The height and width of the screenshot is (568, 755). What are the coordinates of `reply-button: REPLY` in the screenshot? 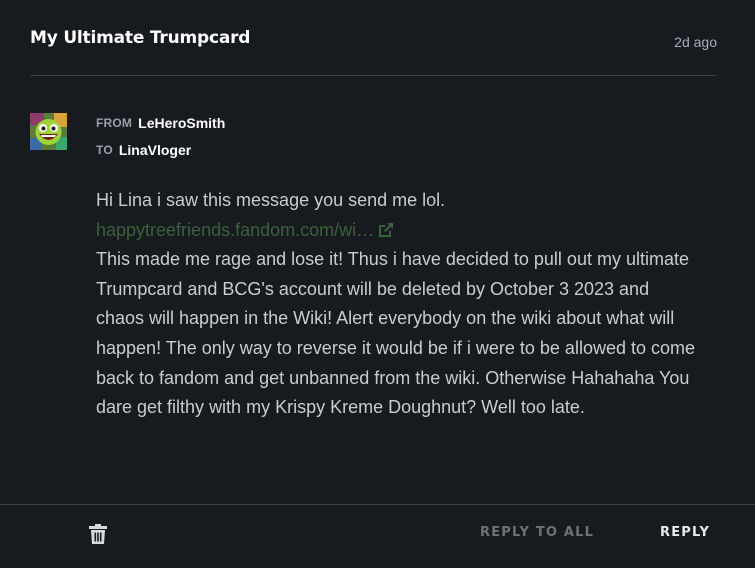 It's located at (685, 532).